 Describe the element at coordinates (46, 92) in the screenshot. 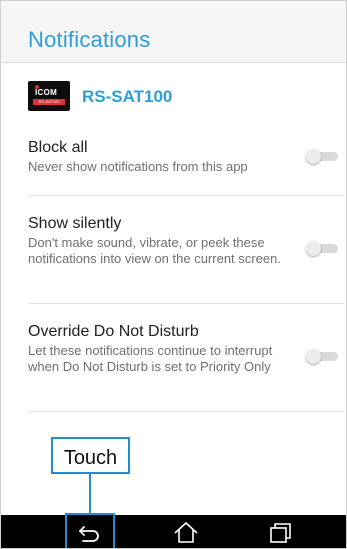

I see `app-icon-brand: ICOM` at that location.